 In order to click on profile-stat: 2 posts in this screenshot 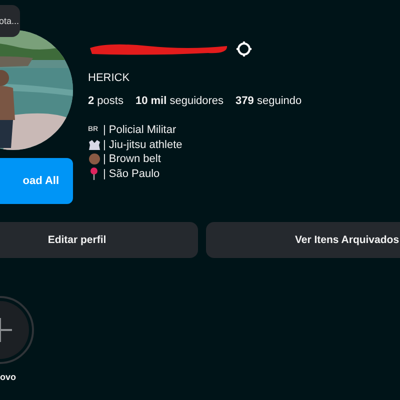, I will do `click(106, 101)`.